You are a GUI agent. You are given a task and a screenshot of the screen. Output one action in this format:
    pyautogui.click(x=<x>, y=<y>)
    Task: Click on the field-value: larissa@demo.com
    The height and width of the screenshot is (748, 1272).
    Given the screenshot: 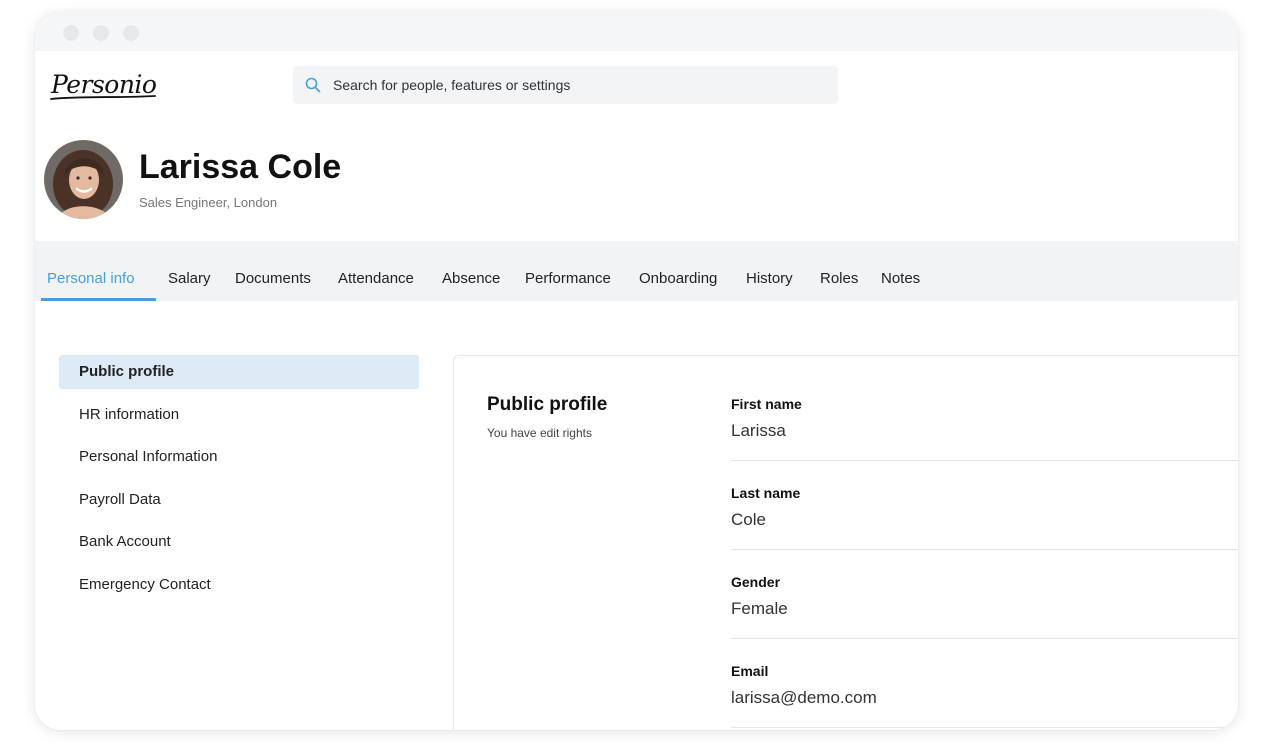 What is the action you would take?
    pyautogui.click(x=804, y=698)
    